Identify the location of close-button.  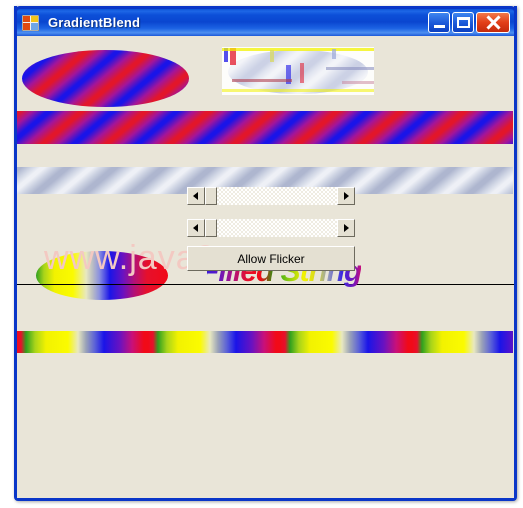
(493, 22).